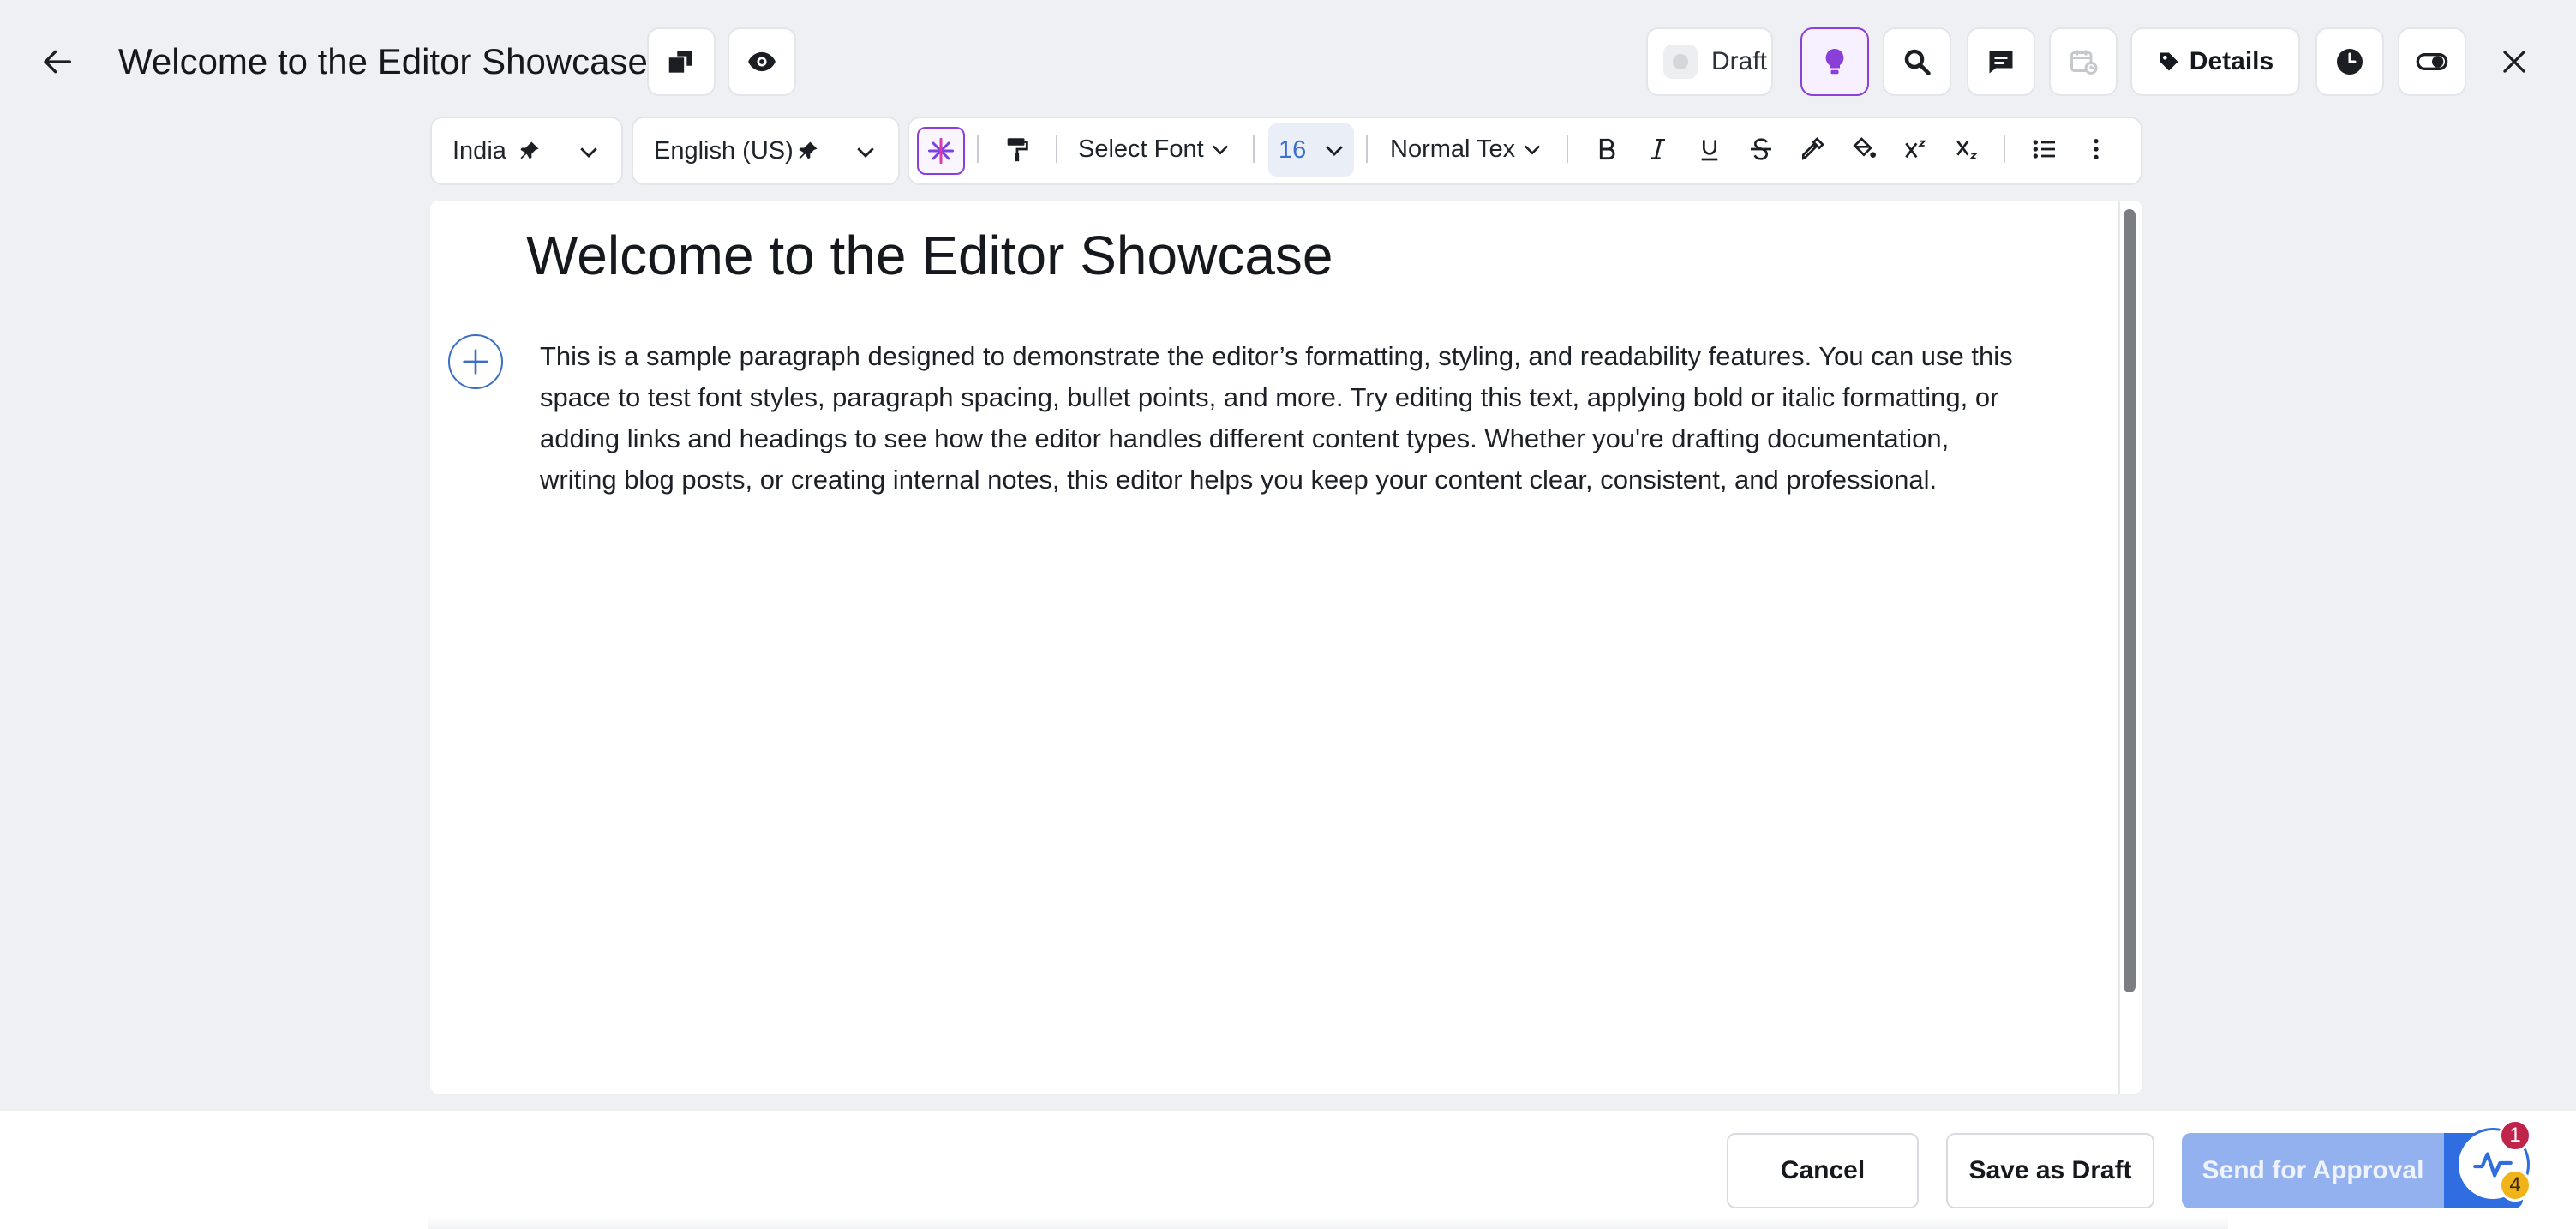 The width and height of the screenshot is (2576, 1229). I want to click on paint-bucket-icon, so click(1865, 147).